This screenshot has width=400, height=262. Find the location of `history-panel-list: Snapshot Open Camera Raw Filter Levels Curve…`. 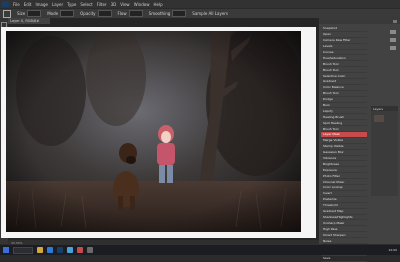

history-panel-list: Snapshot Open Camera Raw Filter Levels Curve… is located at coordinates (344, 144).